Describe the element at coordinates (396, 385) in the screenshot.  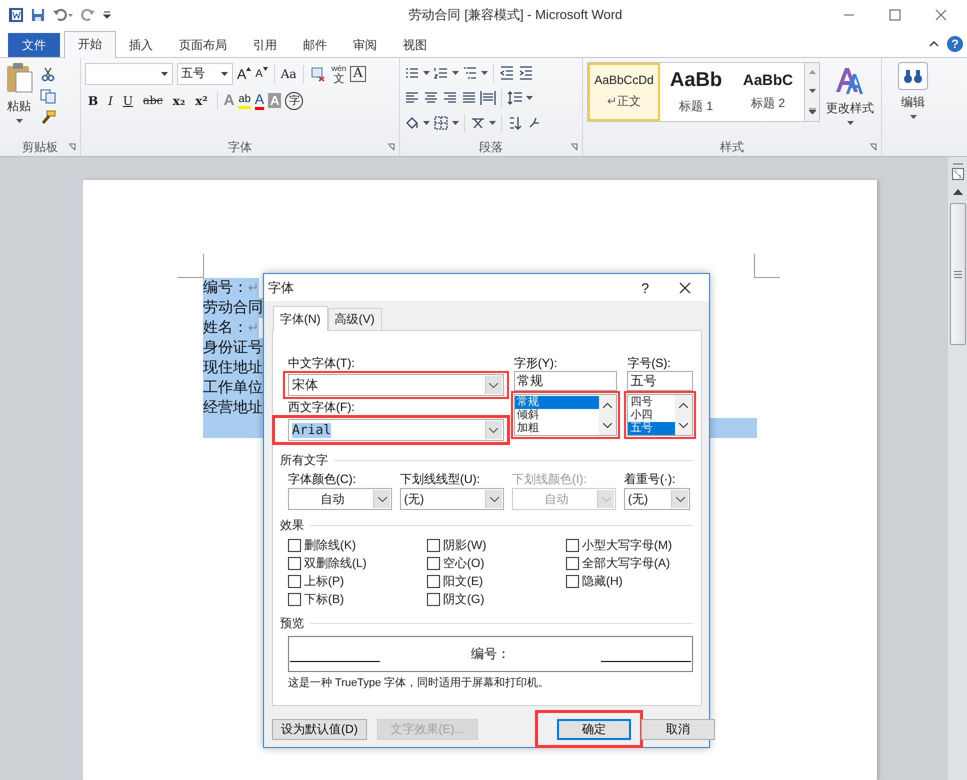
I see `chinese-font-field: 宋体` at that location.